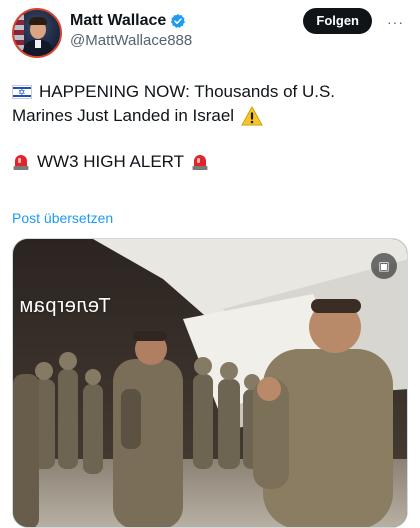  Describe the element at coordinates (131, 40) in the screenshot. I see `author-handle: @MattWallace888` at that location.